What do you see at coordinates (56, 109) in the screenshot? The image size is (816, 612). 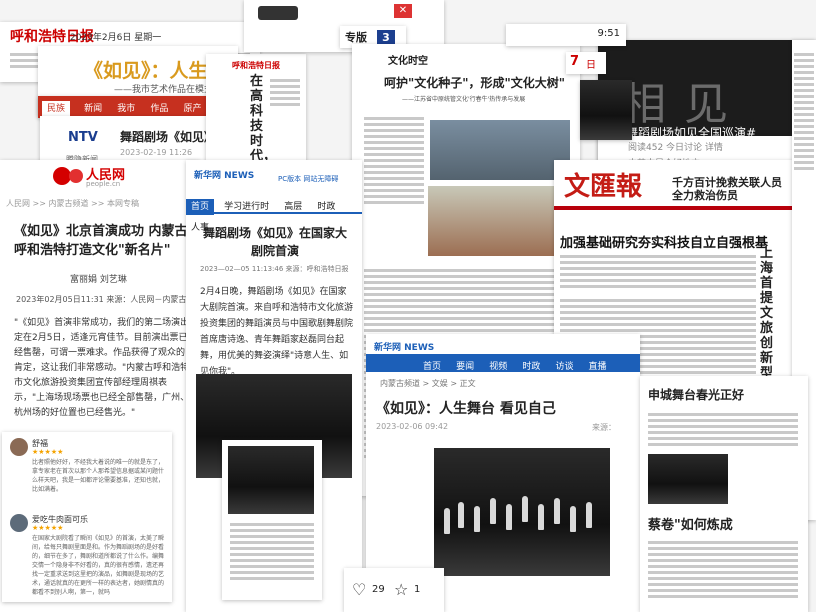 I see `site-logo: 民族` at bounding box center [56, 109].